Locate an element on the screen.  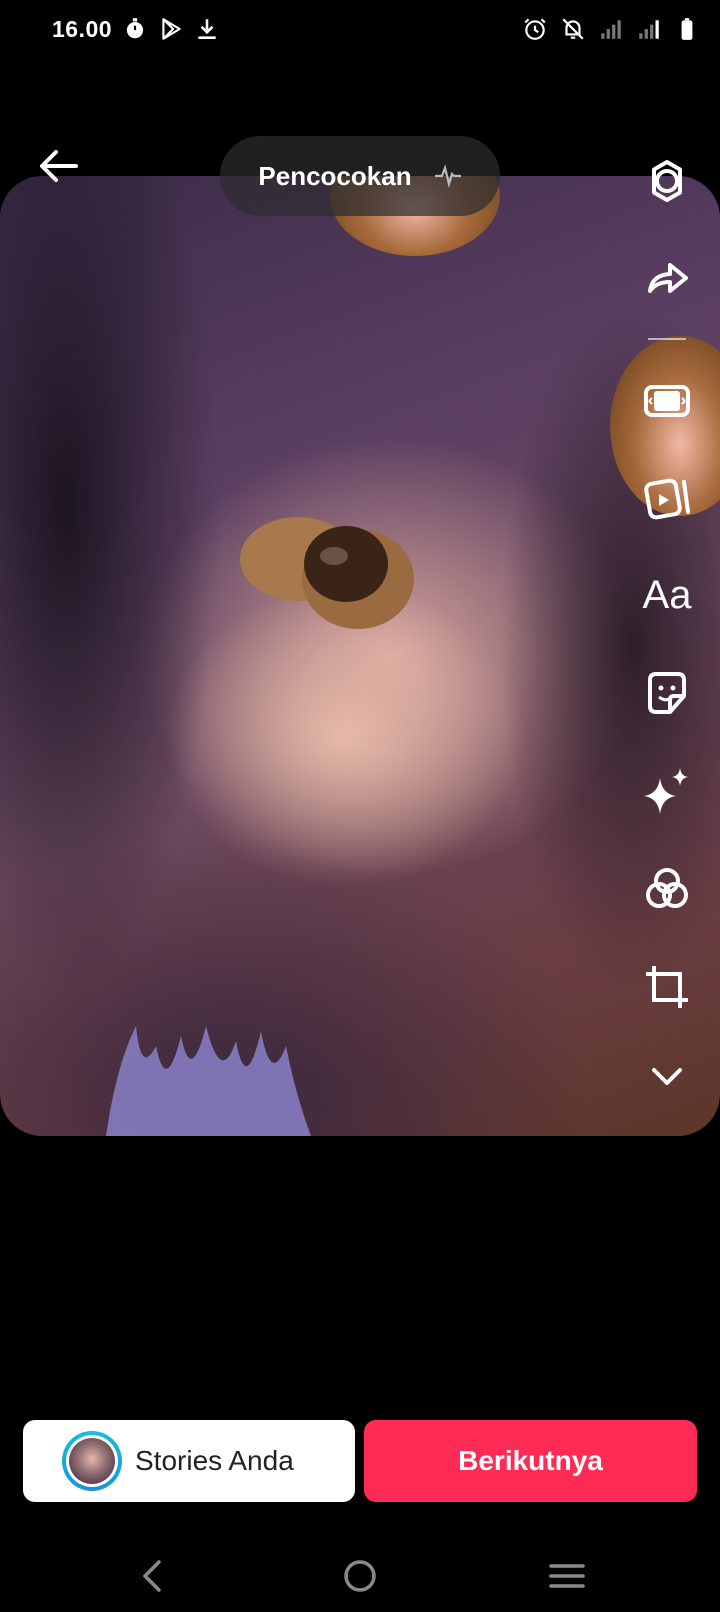
effects-button is located at coordinates (667, 791).